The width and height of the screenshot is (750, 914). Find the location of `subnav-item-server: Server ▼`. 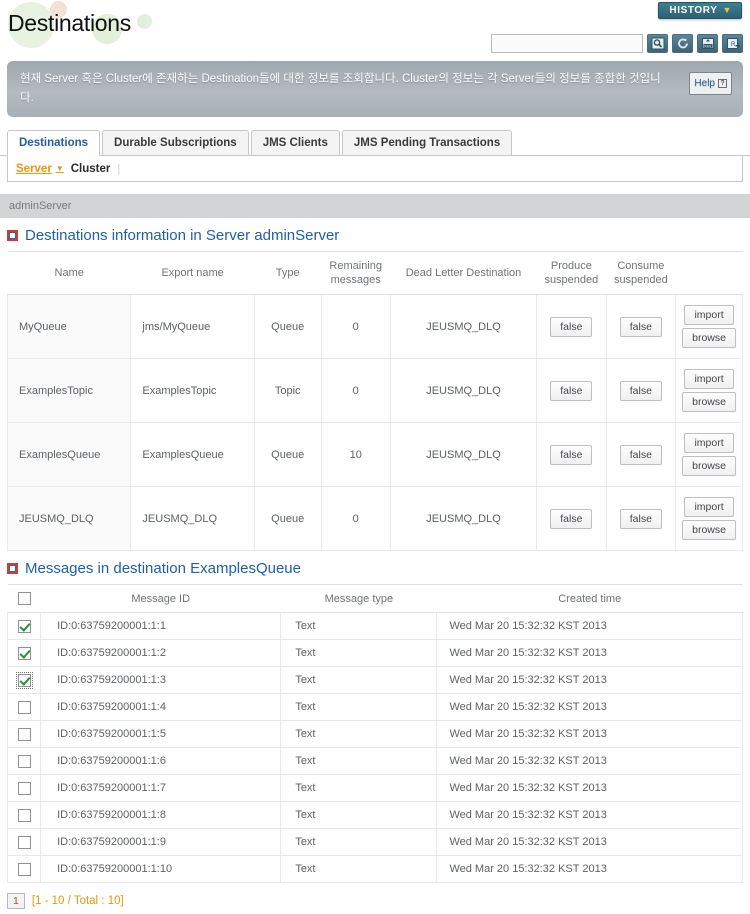

subnav-item-server: Server ▼ is located at coordinates (40, 169).